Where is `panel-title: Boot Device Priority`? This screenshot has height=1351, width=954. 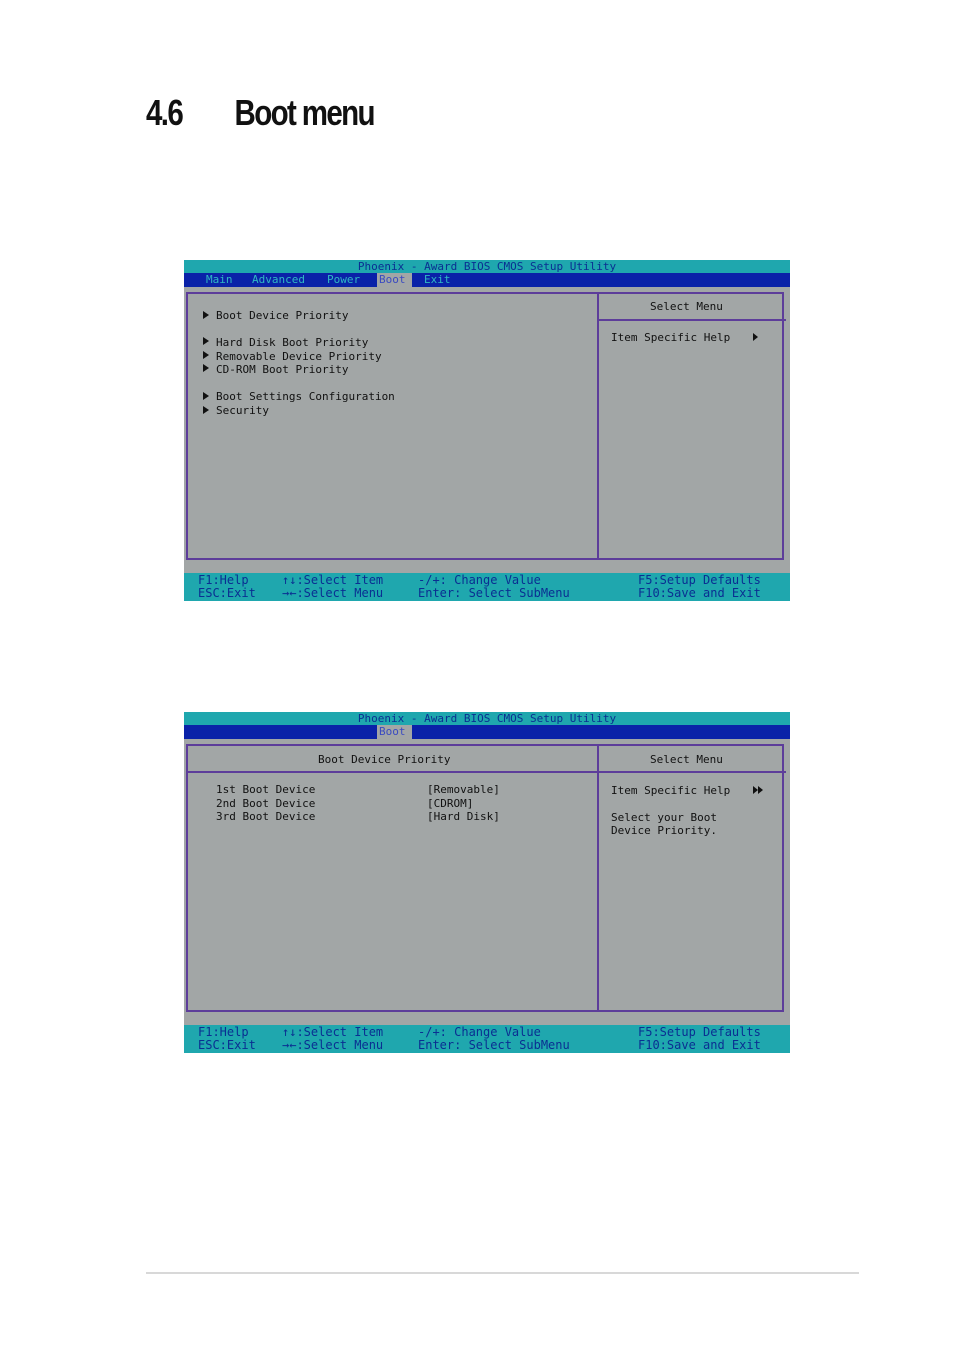 panel-title: Boot Device Priority is located at coordinates (384, 759).